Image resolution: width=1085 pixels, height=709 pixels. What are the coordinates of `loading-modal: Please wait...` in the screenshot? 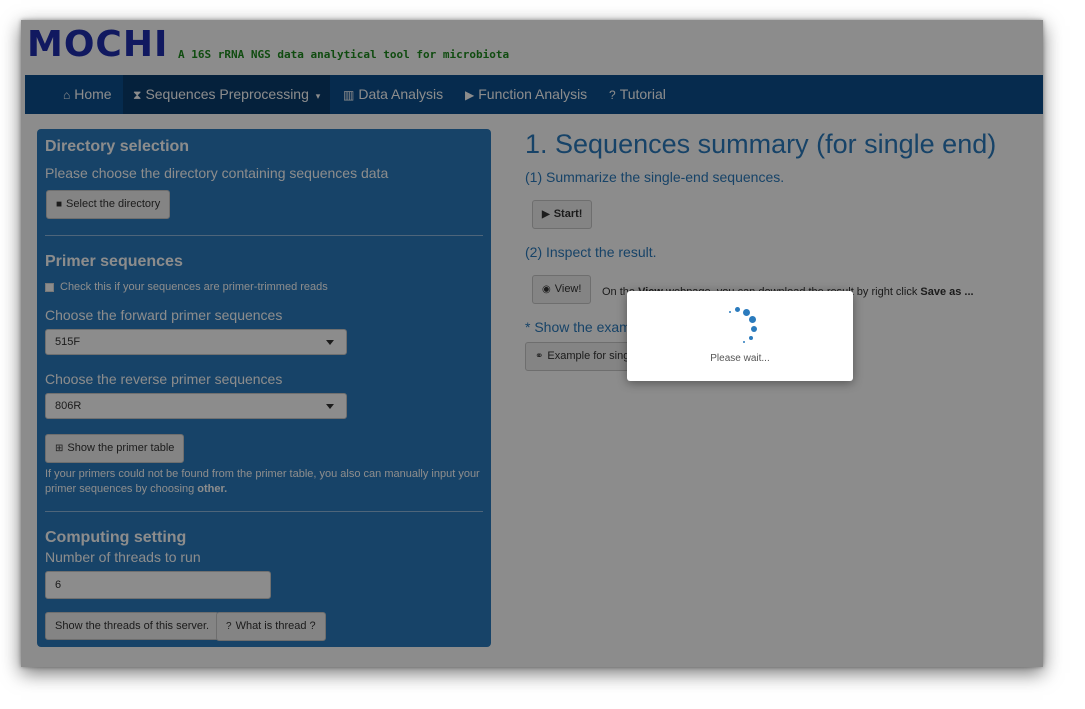 It's located at (740, 336).